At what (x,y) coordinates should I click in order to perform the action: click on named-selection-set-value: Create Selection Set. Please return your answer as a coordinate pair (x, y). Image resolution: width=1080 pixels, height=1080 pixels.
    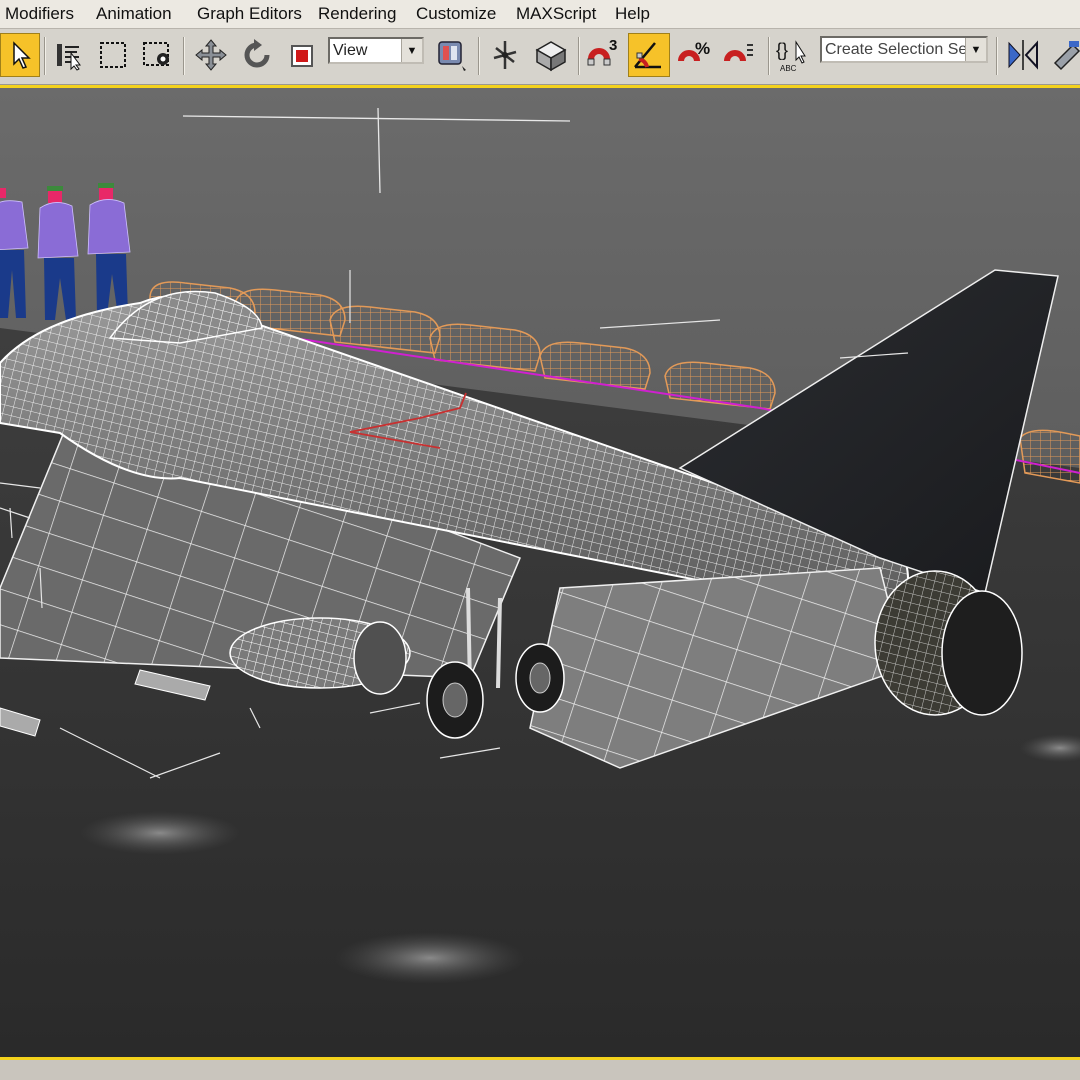
    Looking at the image, I should click on (895, 49).